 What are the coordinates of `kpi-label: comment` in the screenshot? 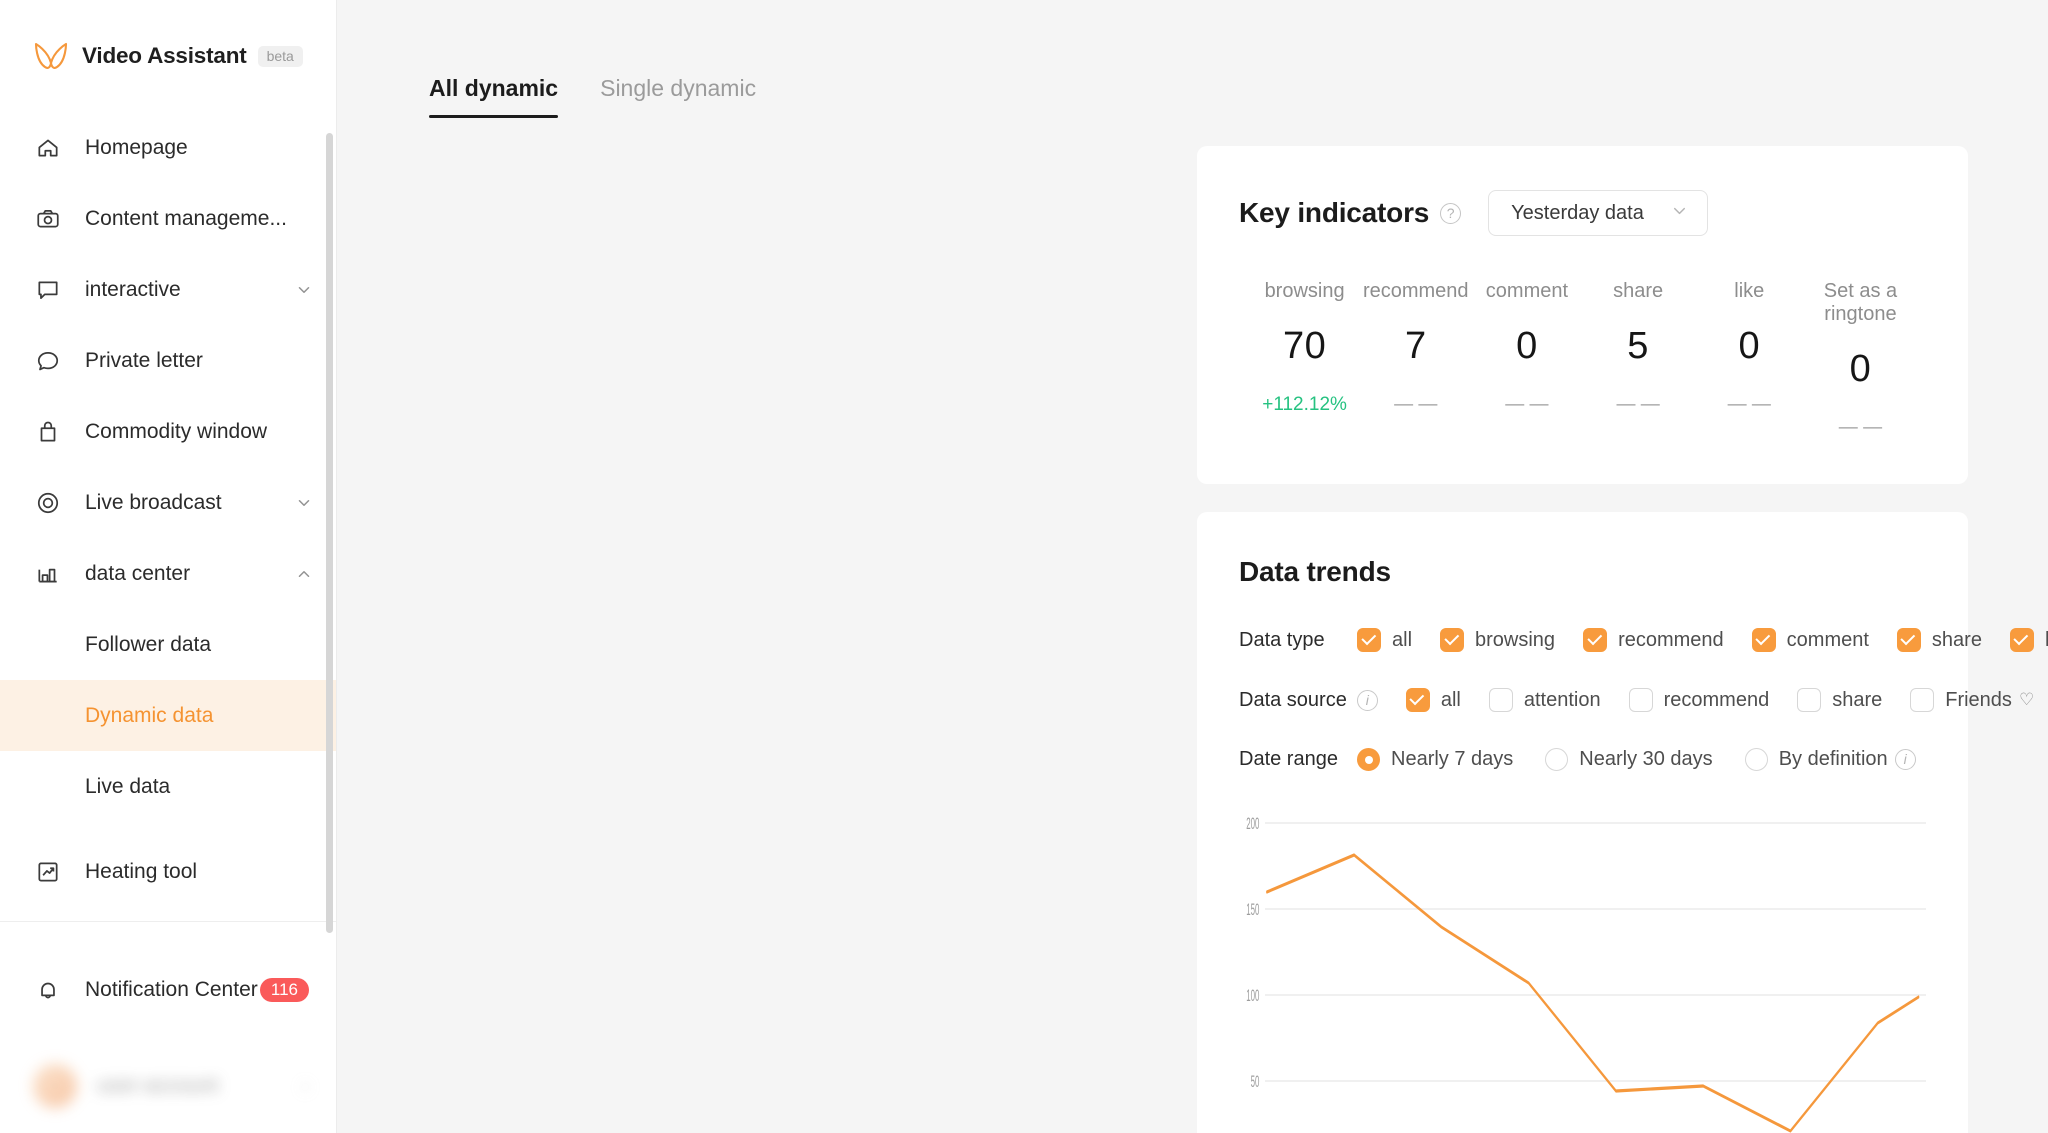 It's located at (1527, 291).